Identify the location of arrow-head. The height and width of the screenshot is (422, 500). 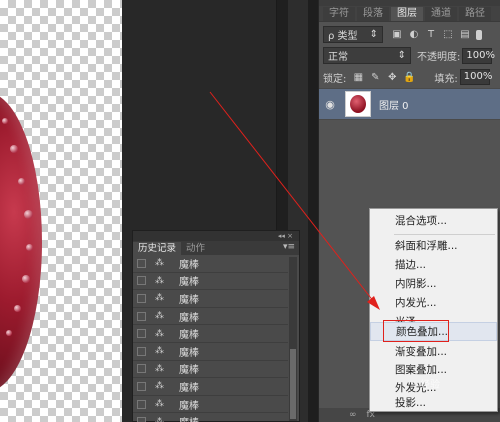
(373, 303).